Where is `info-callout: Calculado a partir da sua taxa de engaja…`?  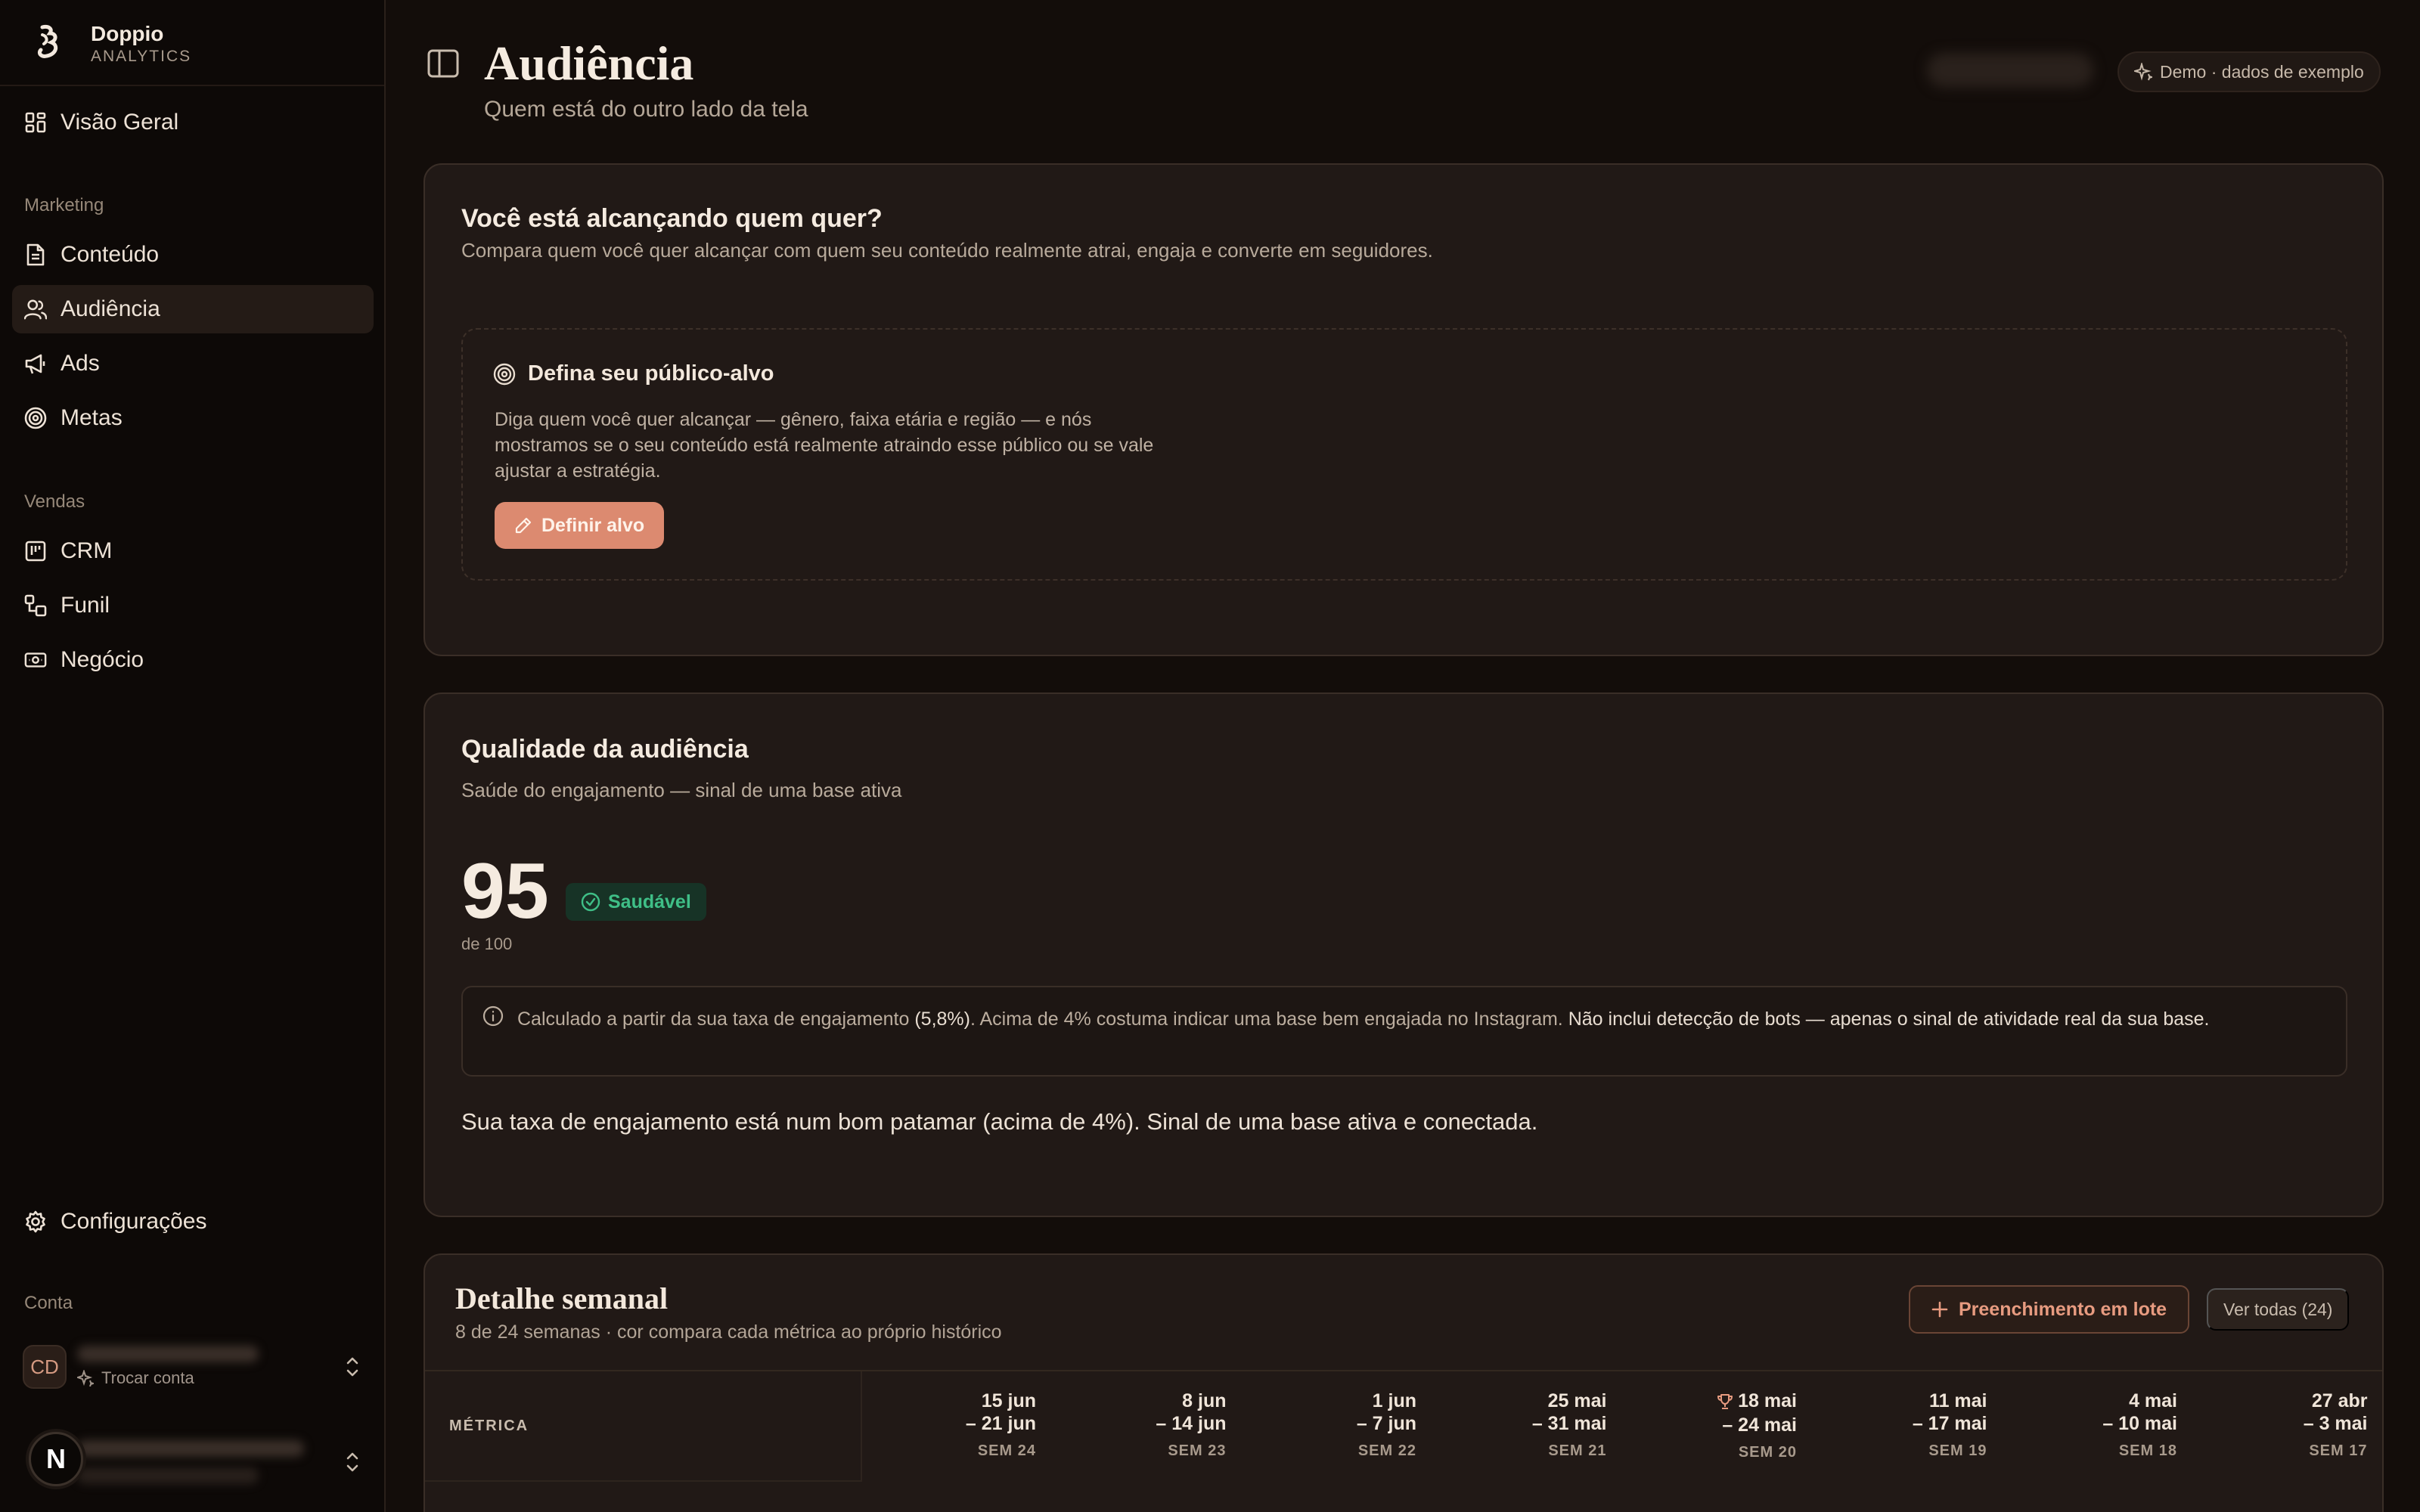 info-callout: Calculado a partir da sua taxa de engaja… is located at coordinates (1404, 1031).